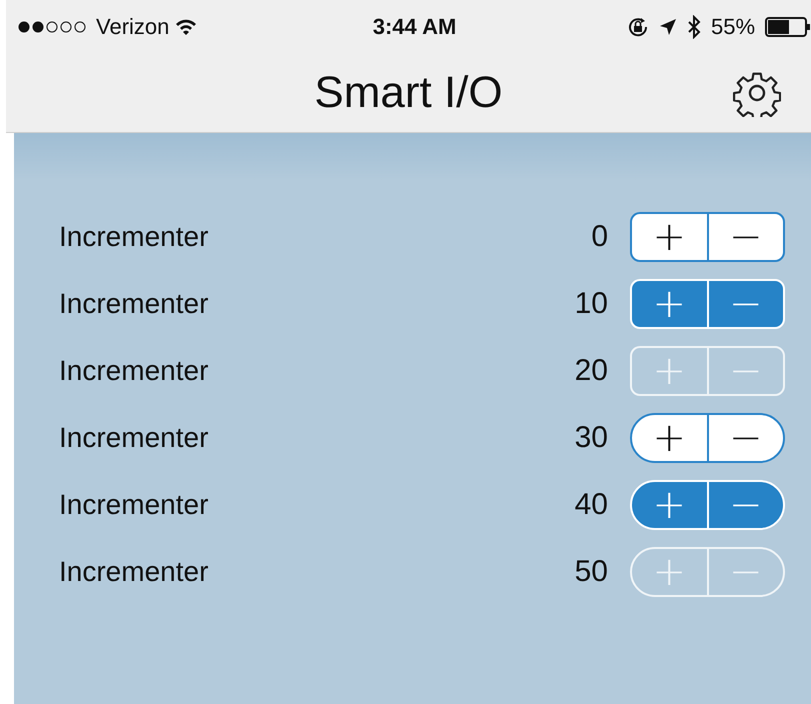  Describe the element at coordinates (733, 27) in the screenshot. I see `battery-percent: 55%` at that location.